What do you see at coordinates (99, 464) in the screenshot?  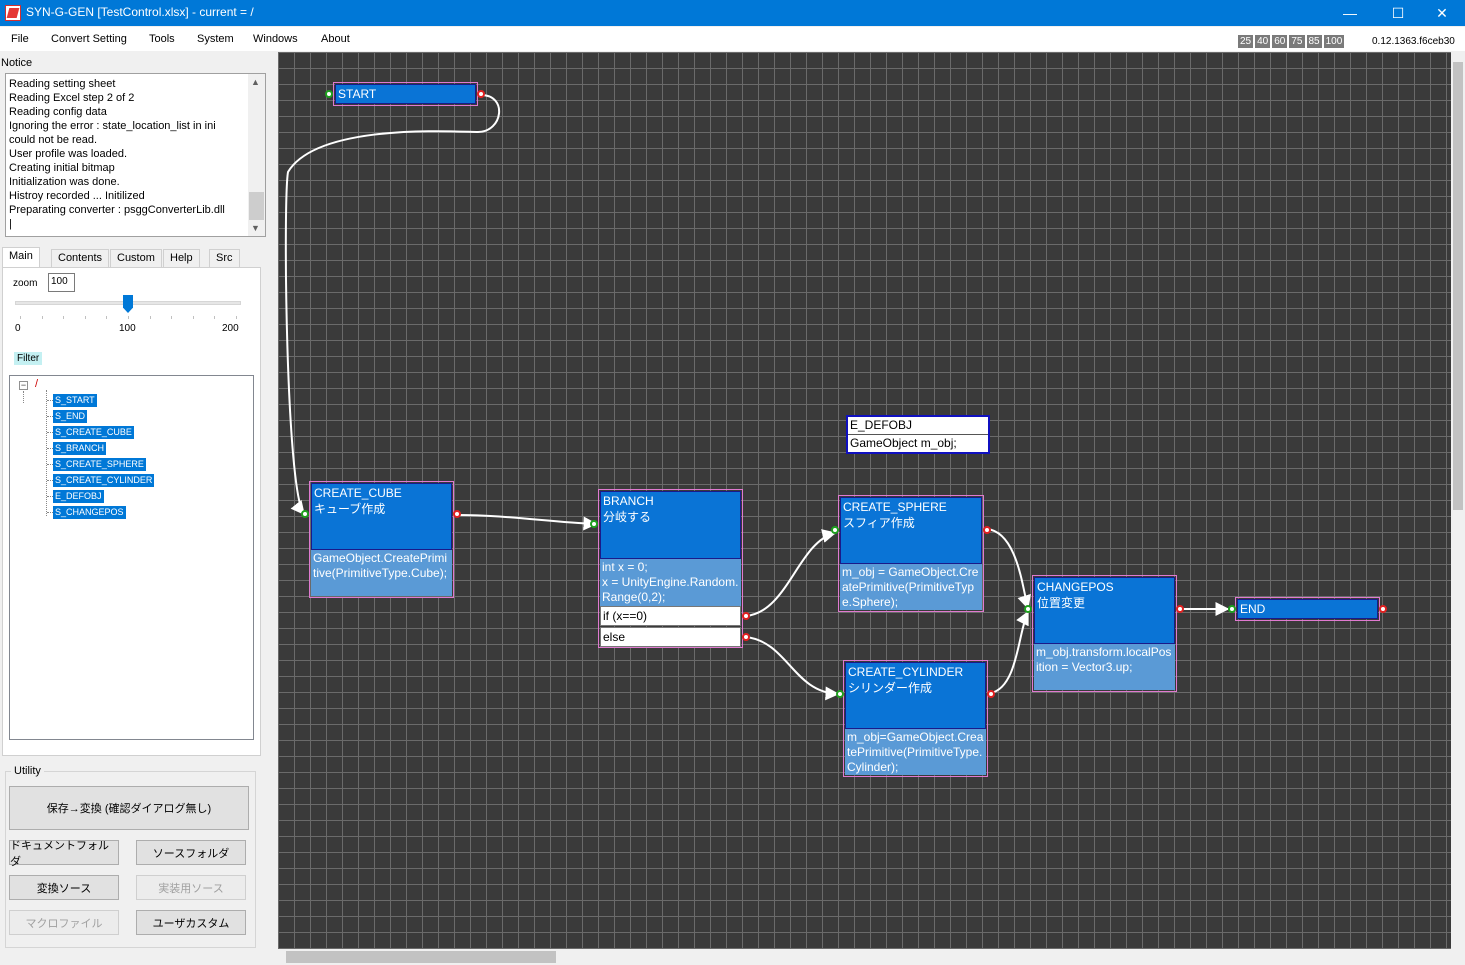 I see `tree-item-s-create-sphere: S_CREATE_SPHERE` at bounding box center [99, 464].